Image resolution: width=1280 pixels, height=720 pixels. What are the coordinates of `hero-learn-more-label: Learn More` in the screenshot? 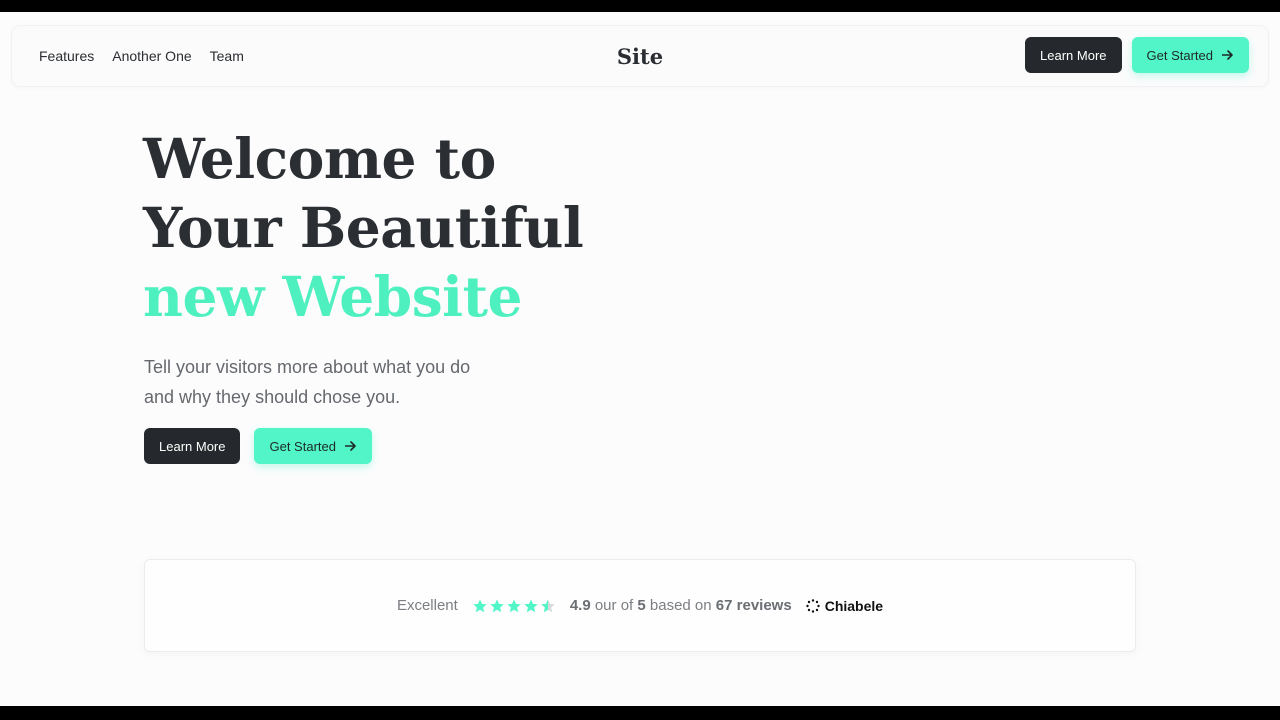 It's located at (192, 446).